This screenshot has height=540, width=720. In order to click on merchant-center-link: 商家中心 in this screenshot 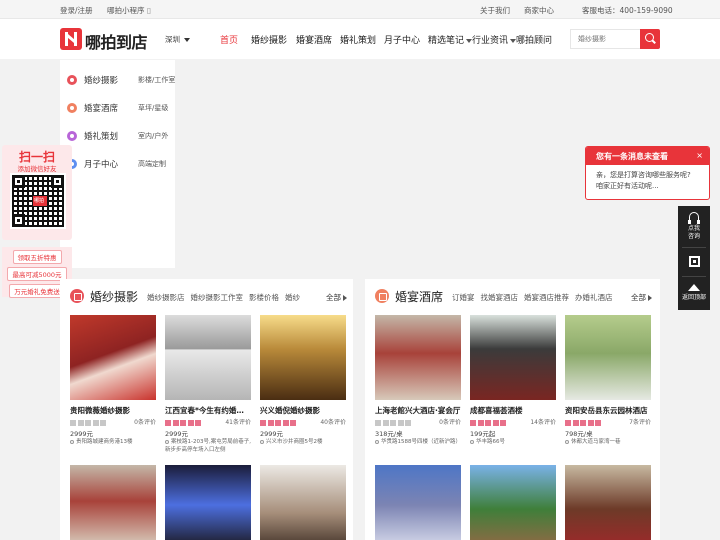, I will do `click(539, 10)`.